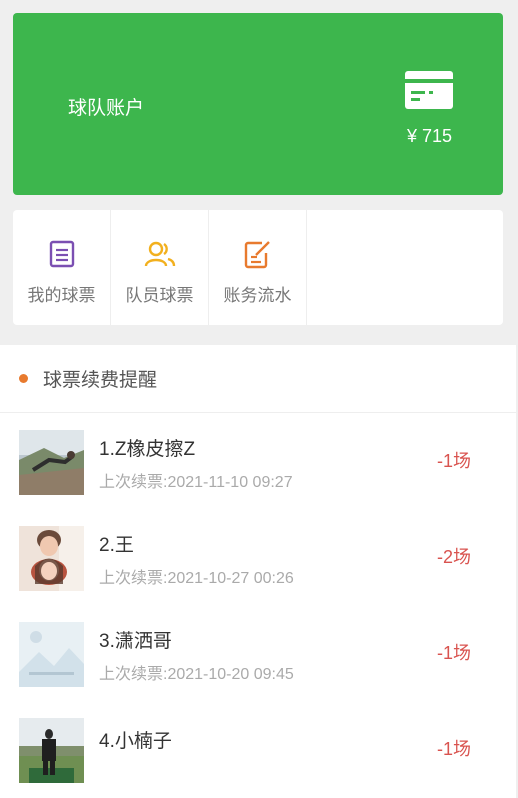 The width and height of the screenshot is (518, 798). I want to click on list-item: 2.王 上次续票:2021-10-27 00:26 -2场, so click(258, 558).